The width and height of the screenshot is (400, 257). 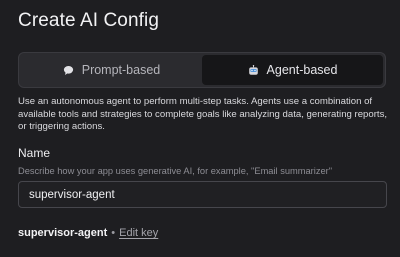 I want to click on config-key: supervisor-agent, so click(x=63, y=233).